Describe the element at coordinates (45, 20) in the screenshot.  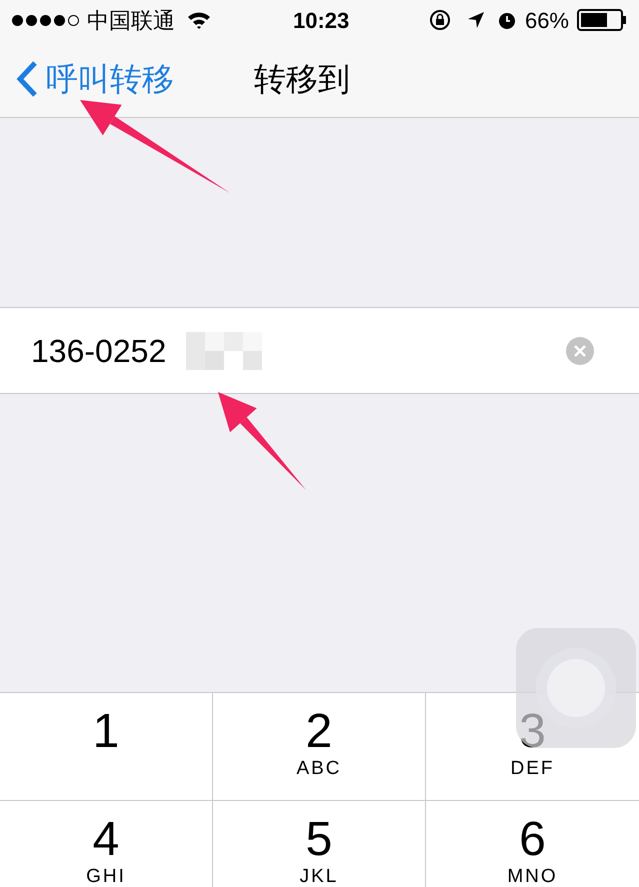
I see `signal-icon` at that location.